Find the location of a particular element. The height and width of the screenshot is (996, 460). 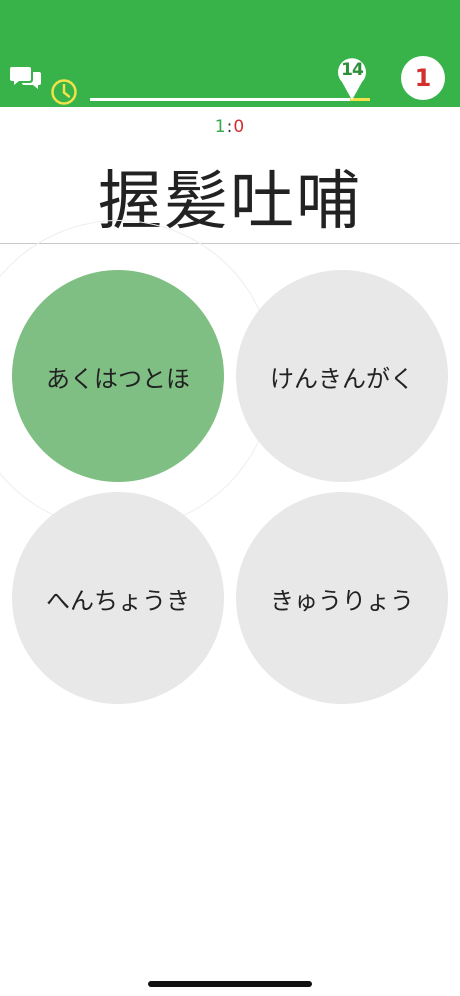

answer-label: へんちょうき is located at coordinates (118, 600).